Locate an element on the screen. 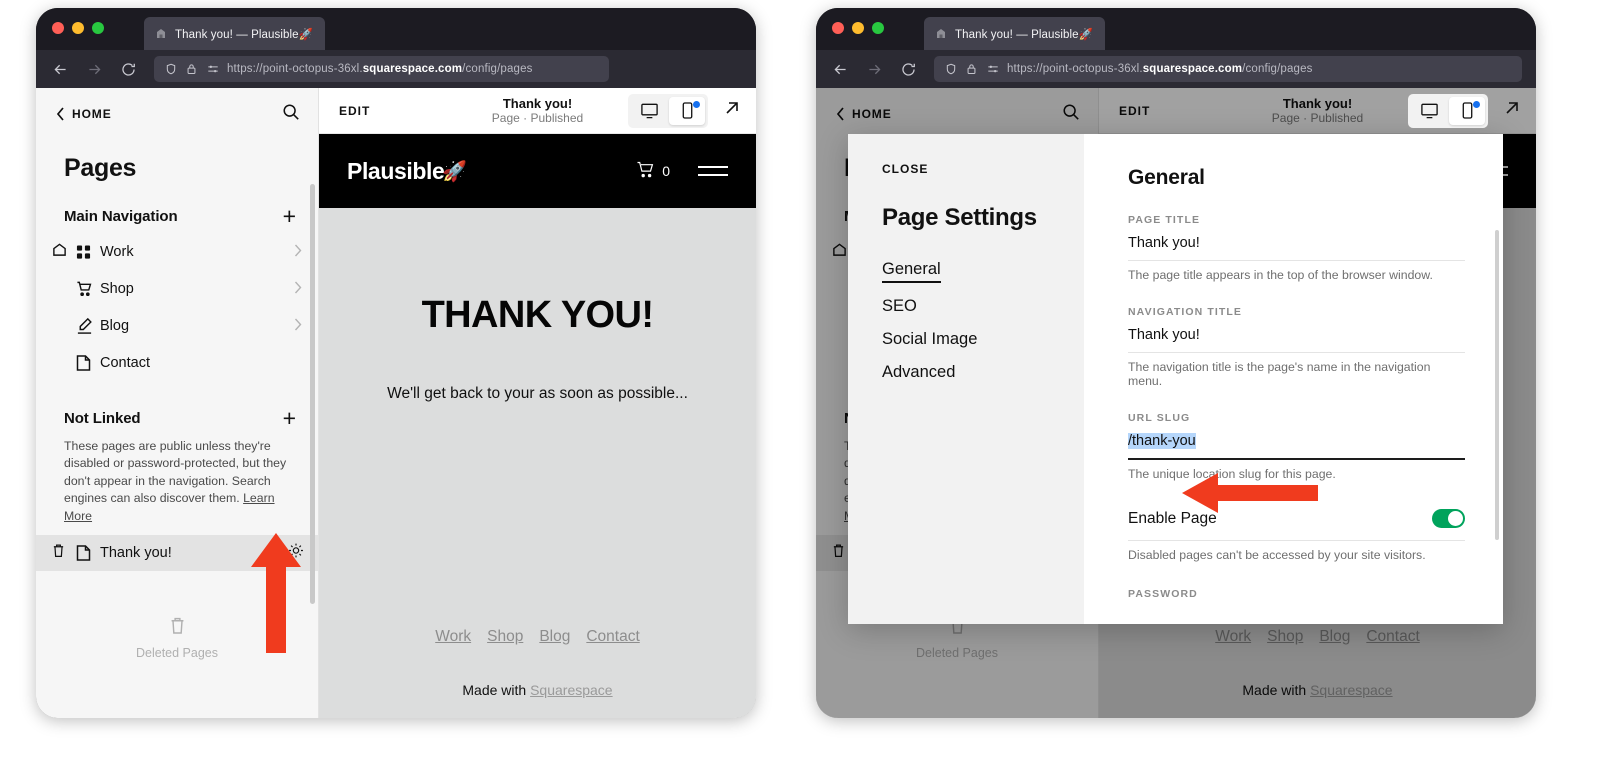 The height and width of the screenshot is (772, 1600). window-controls-left is located at coordinates (78, 28).